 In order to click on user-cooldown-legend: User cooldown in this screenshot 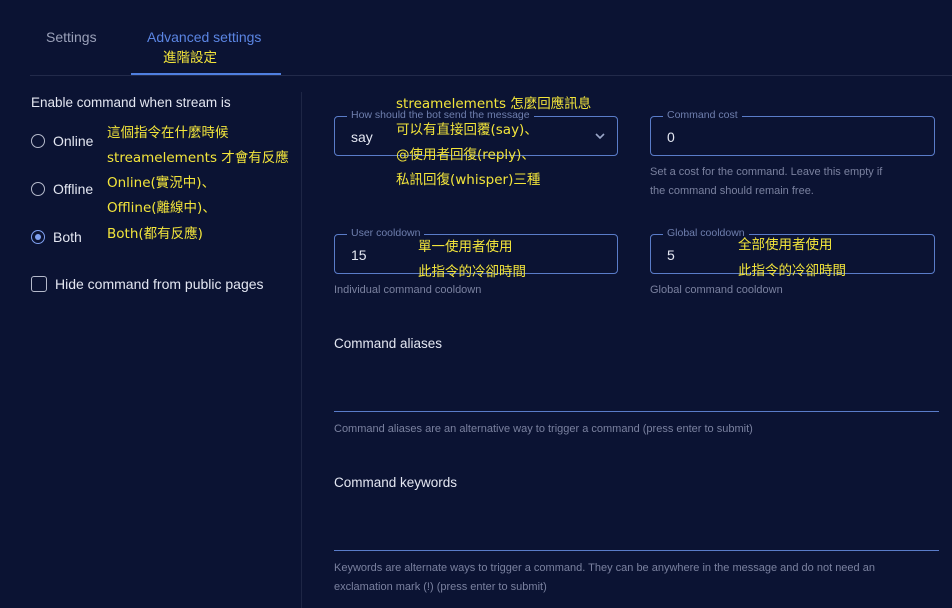, I will do `click(386, 233)`.